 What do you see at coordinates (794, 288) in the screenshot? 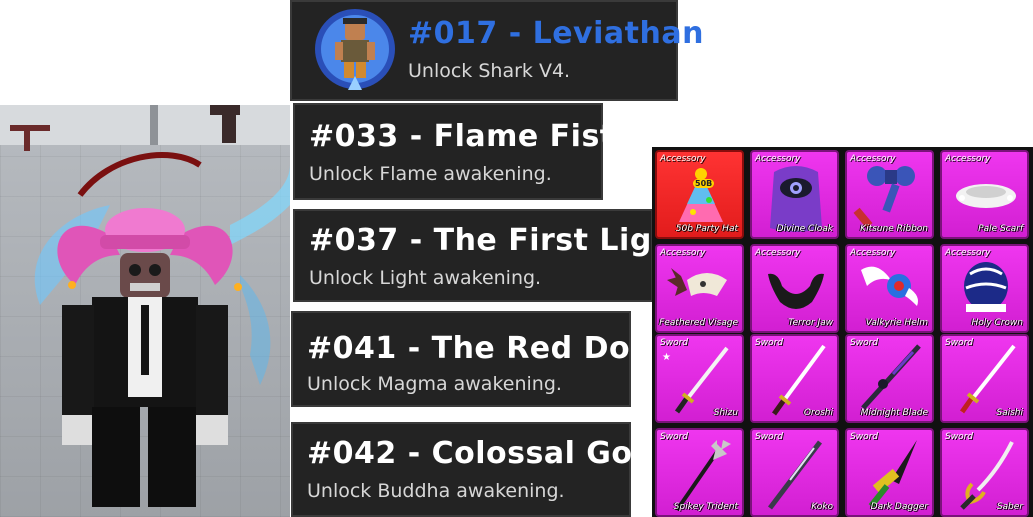
I see `inventory-slot-terror-jaw: Accessory Terror Jaw` at bounding box center [794, 288].